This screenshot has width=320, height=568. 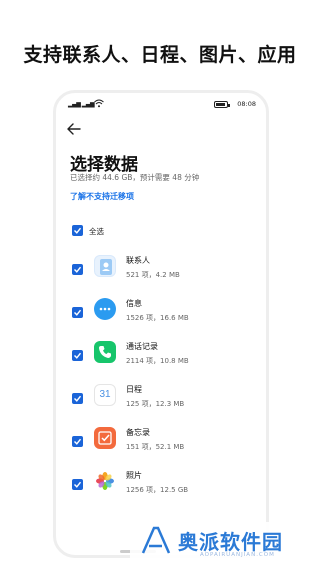 I want to click on watermark: 奥派软件园 AOPAIRUANJIAN.COM, so click(x=220, y=543).